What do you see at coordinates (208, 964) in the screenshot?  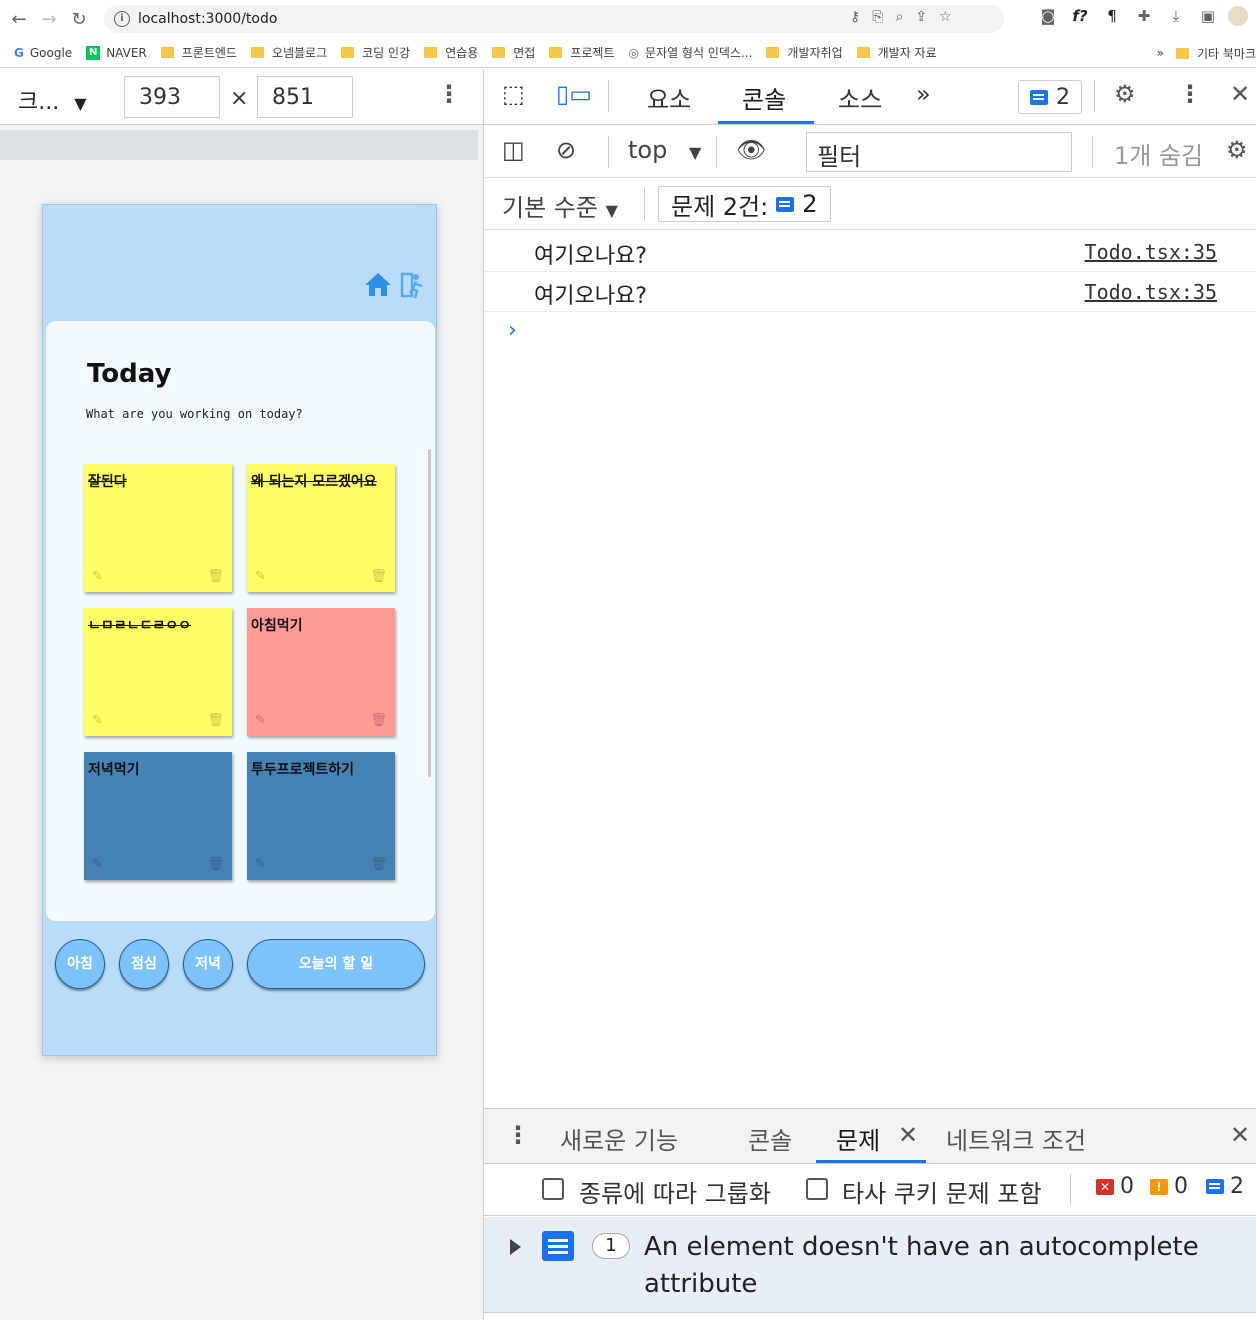 I see `dinner-button: 저녁` at bounding box center [208, 964].